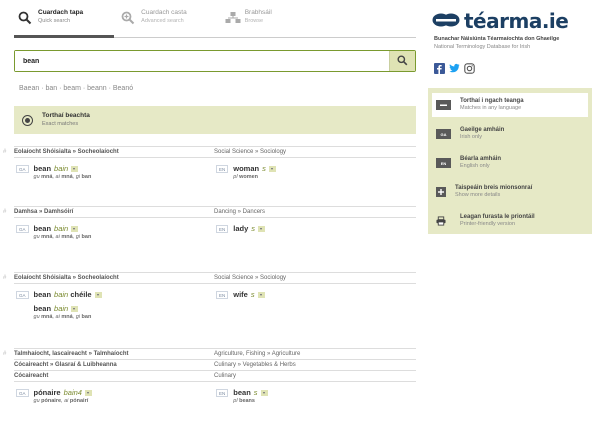 The image size is (600, 430). Describe the element at coordinates (72, 88) in the screenshot. I see `suggestion-link: beam` at that location.